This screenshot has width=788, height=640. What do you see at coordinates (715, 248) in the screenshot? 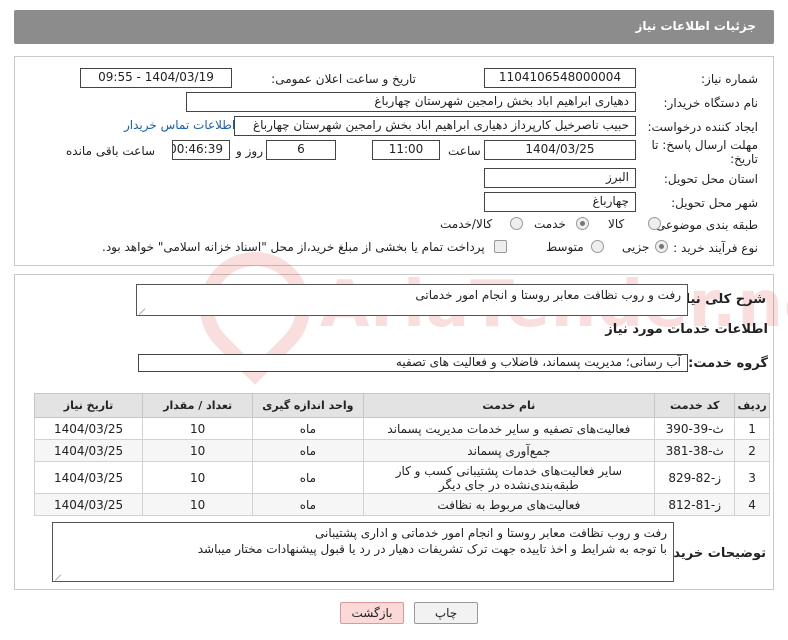
I see `purchase-type-label: نوع فرآیند خرید :` at bounding box center [715, 248].